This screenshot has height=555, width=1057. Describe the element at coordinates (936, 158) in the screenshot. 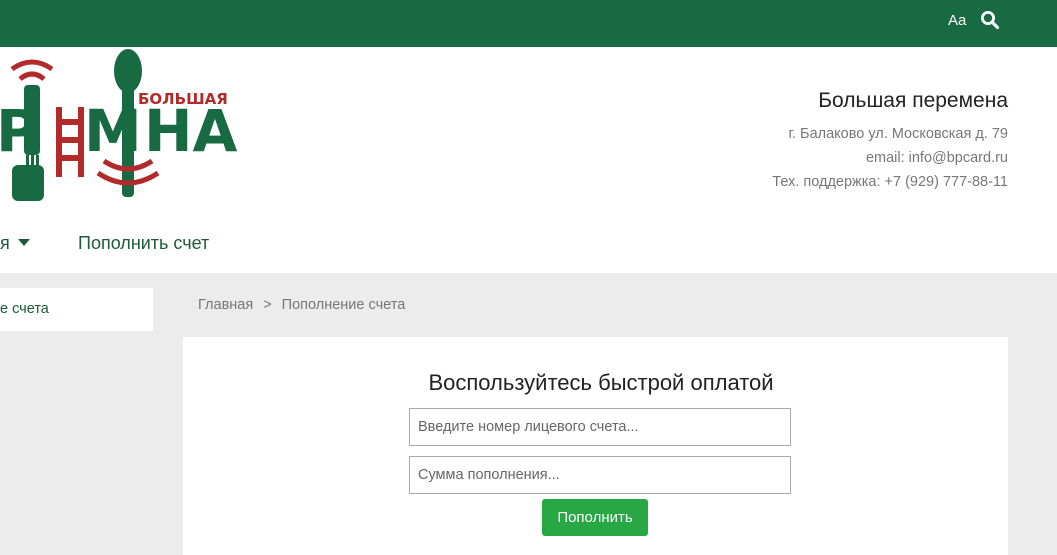

I see `email-text: email: info@bpcard.ru` at that location.